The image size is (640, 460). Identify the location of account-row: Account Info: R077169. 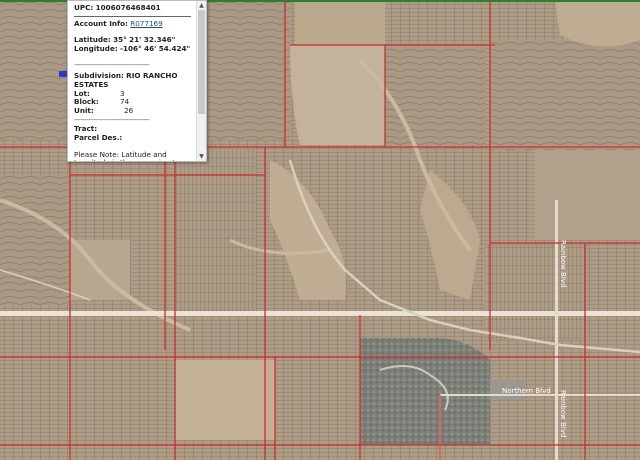
(132, 23).